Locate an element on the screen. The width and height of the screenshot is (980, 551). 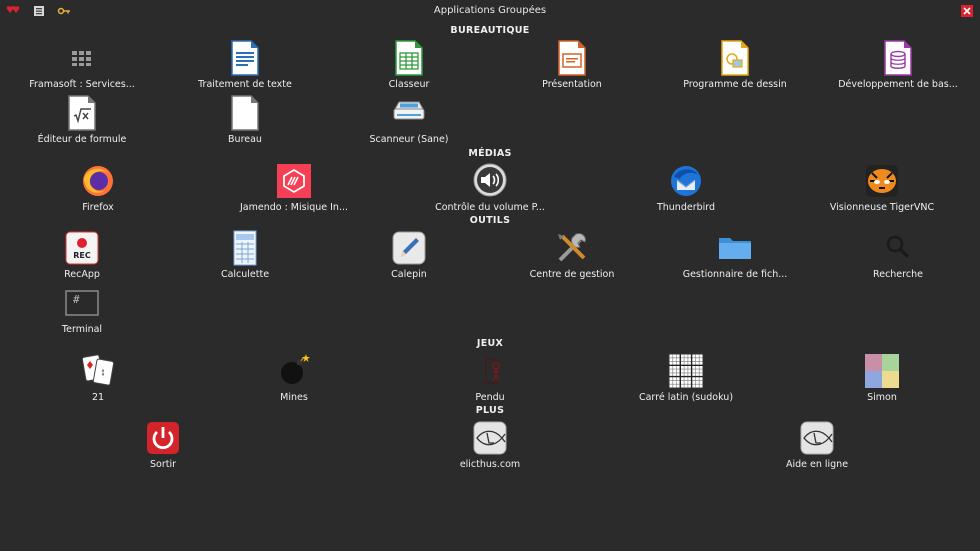
svg-text: REC is located at coordinates (82, 255).